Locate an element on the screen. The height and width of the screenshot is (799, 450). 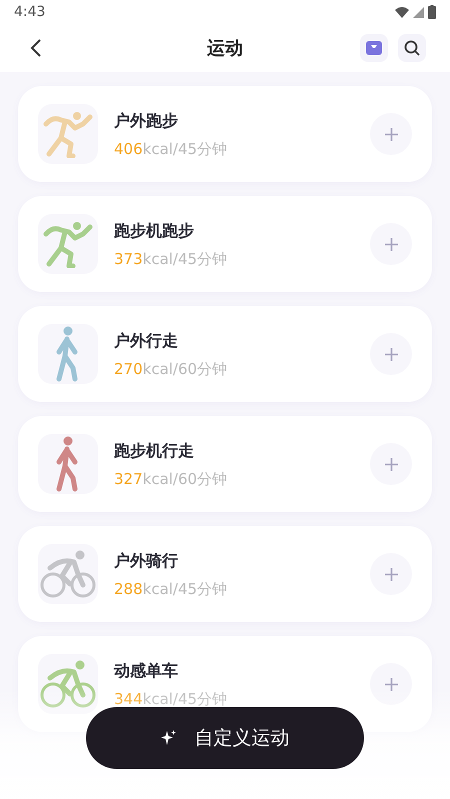
activity-card: 户外骑行 288kcal/45分钟 is located at coordinates (225, 574).